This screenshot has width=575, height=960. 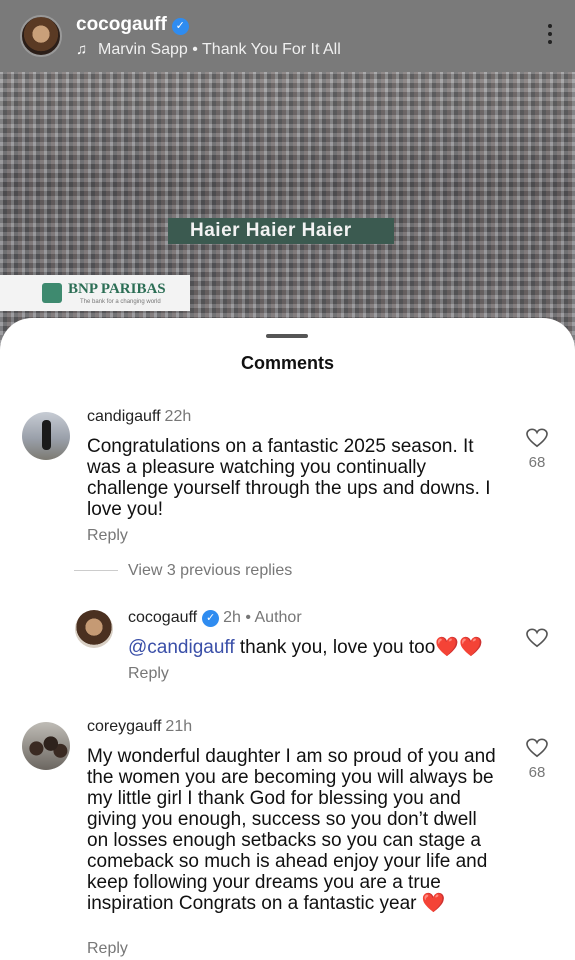 What do you see at coordinates (162, 617) in the screenshot?
I see `comment-username: cocogauff` at bounding box center [162, 617].